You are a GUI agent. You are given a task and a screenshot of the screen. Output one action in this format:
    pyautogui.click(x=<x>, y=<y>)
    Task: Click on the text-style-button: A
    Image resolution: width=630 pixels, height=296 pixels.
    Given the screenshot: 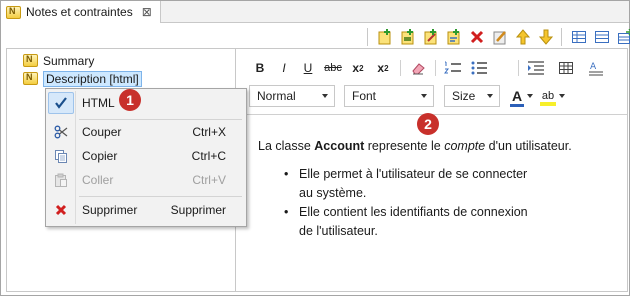 What is the action you would take?
    pyautogui.click(x=596, y=68)
    